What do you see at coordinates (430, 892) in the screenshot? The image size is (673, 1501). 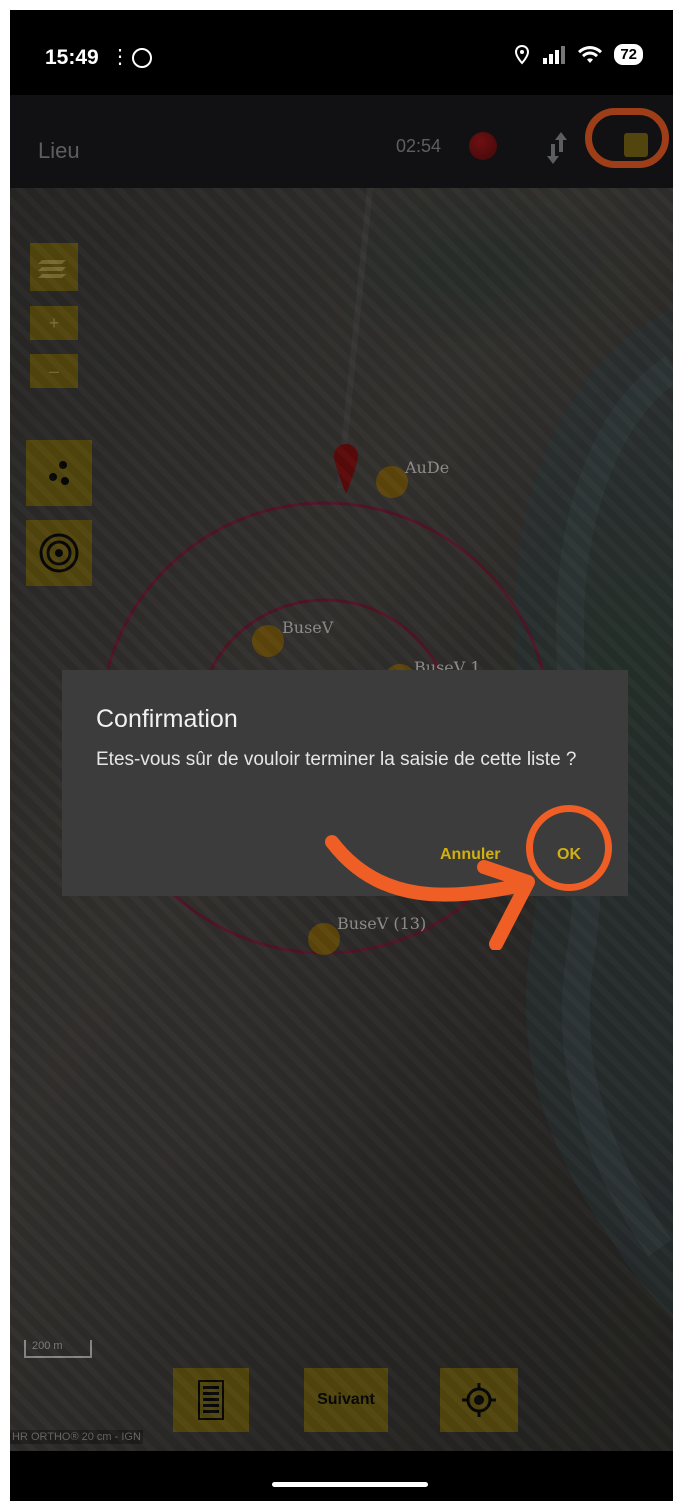 I see `annotation-arrow` at bounding box center [430, 892].